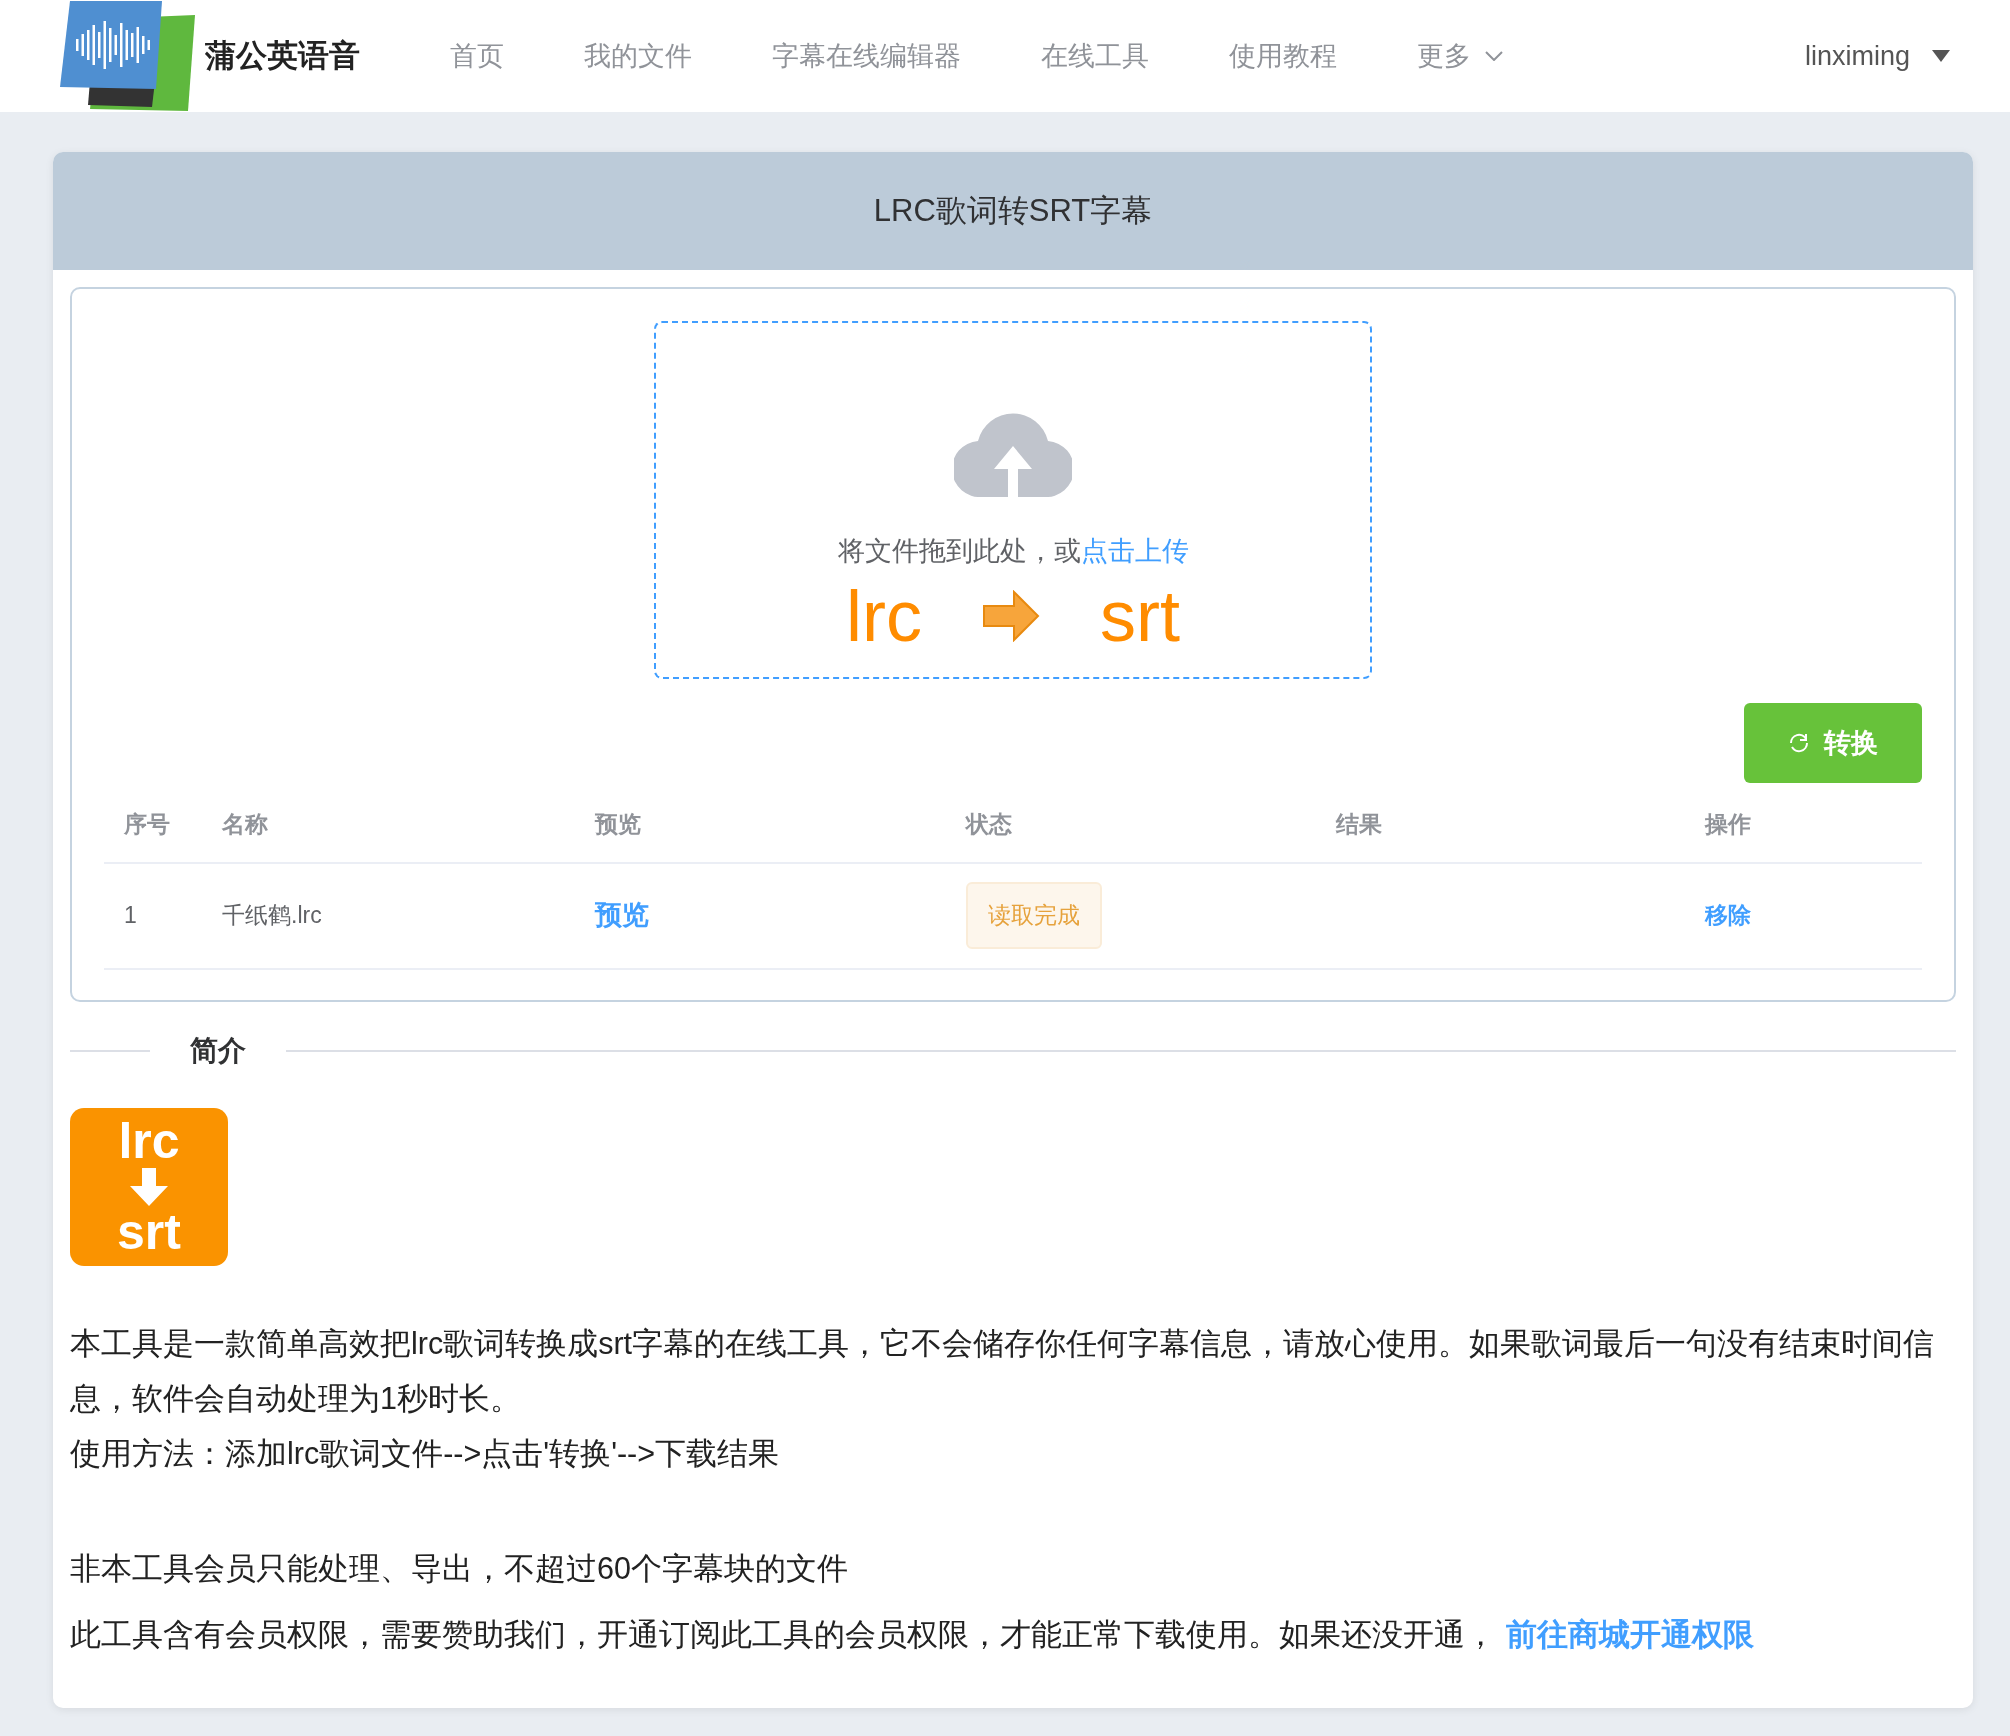  I want to click on nav-link: 首页, so click(477, 56).